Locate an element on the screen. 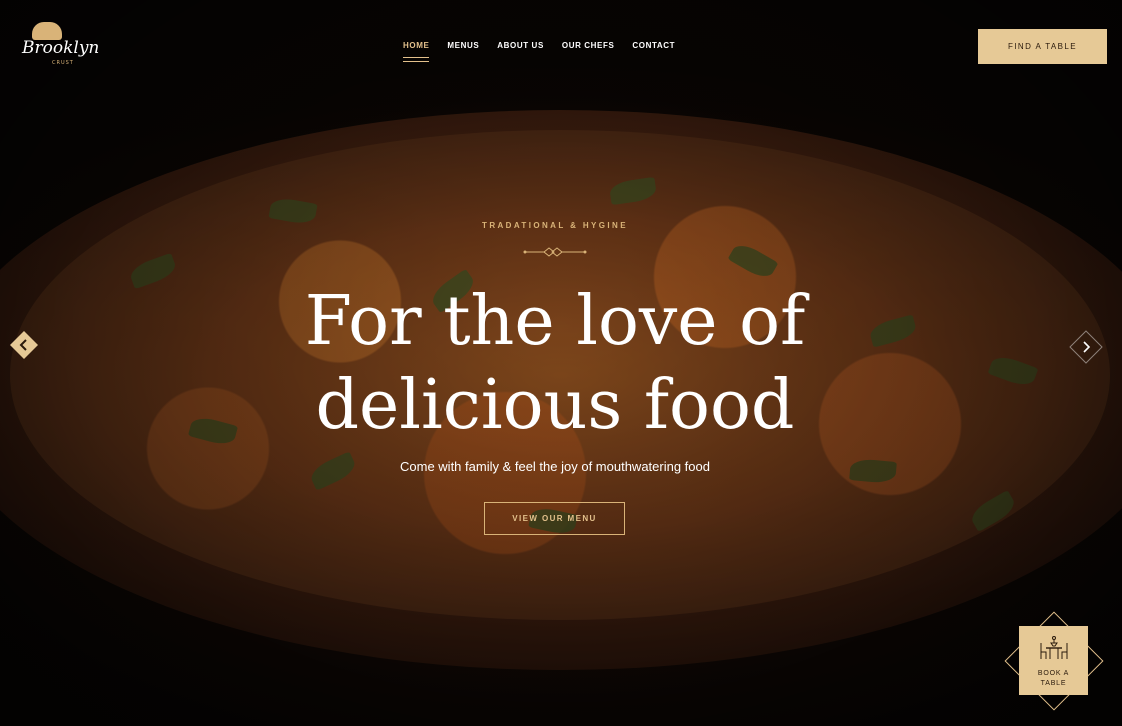 This screenshot has height=726, width=1122. ornament-divider-icon is located at coordinates (555, 252).